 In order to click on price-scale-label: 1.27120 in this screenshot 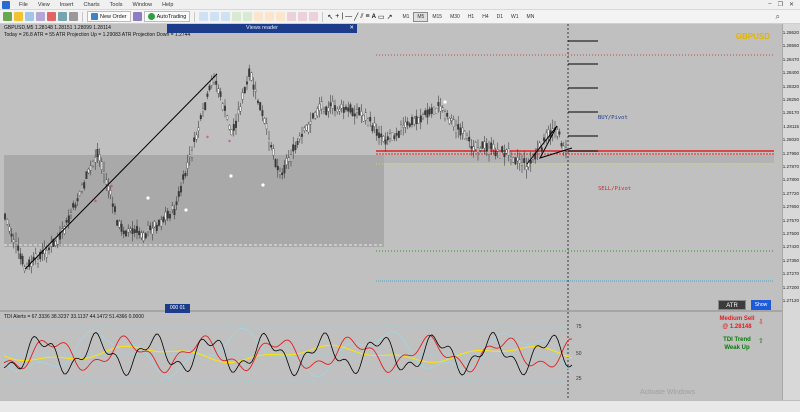, I will do `click(790, 300)`.